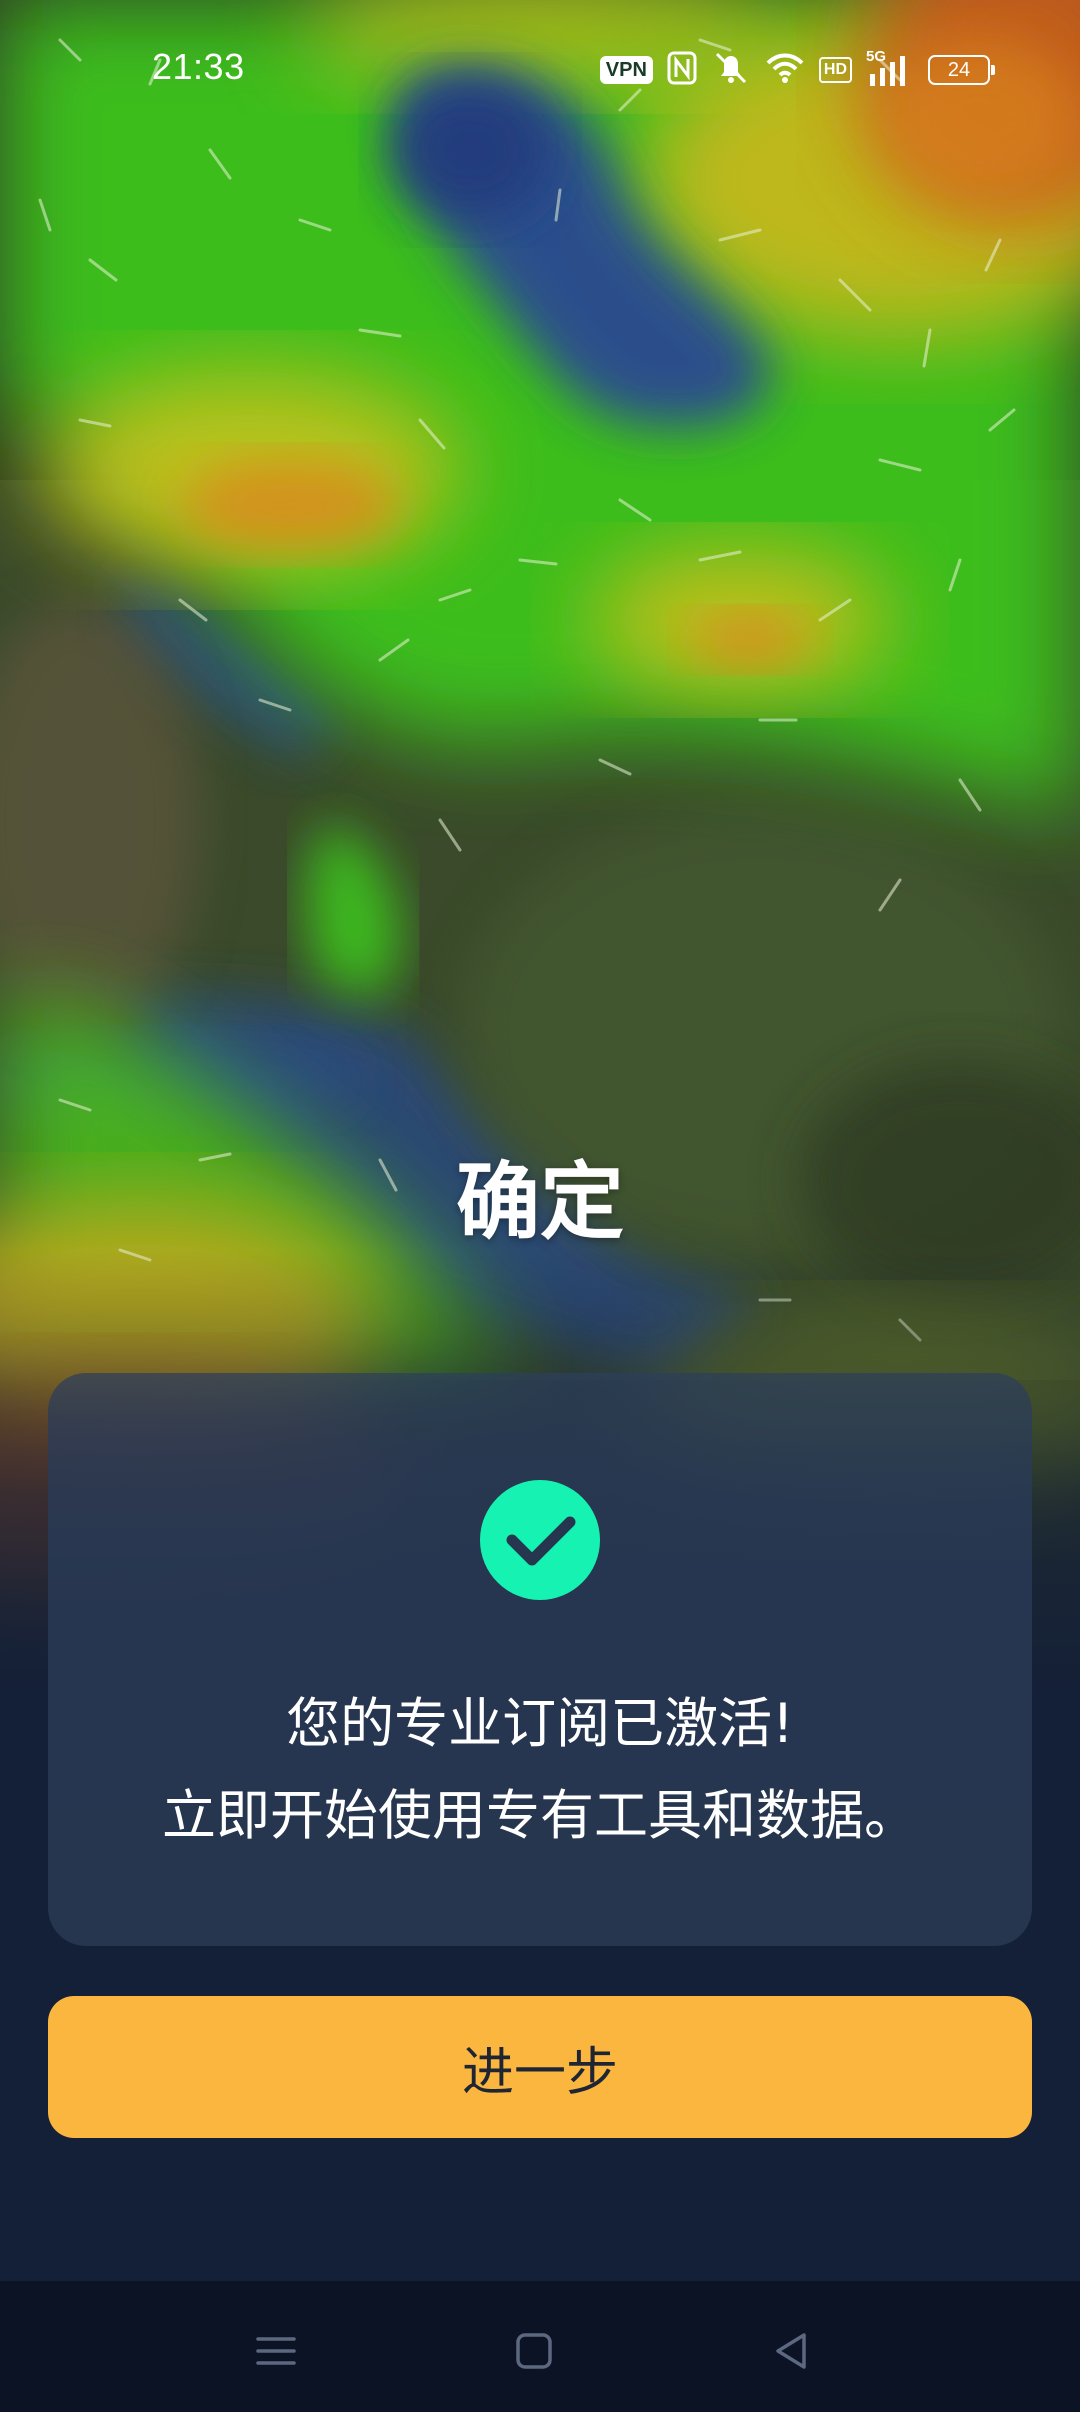 Image resolution: width=1080 pixels, height=2412 pixels. I want to click on signal-icon: 5G, so click(890, 68).